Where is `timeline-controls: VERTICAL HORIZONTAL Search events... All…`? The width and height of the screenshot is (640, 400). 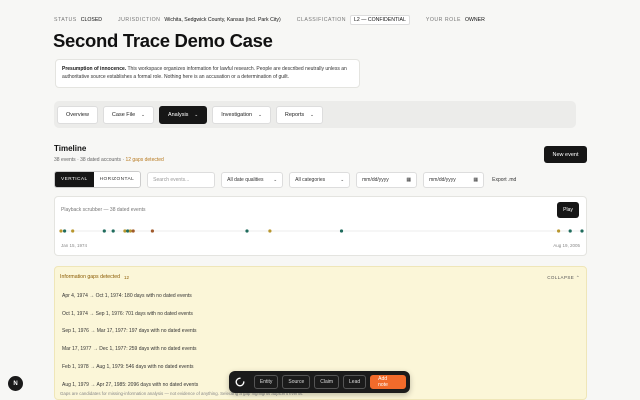 timeline-controls: VERTICAL HORIZONTAL Search events... All… is located at coordinates (285, 179).